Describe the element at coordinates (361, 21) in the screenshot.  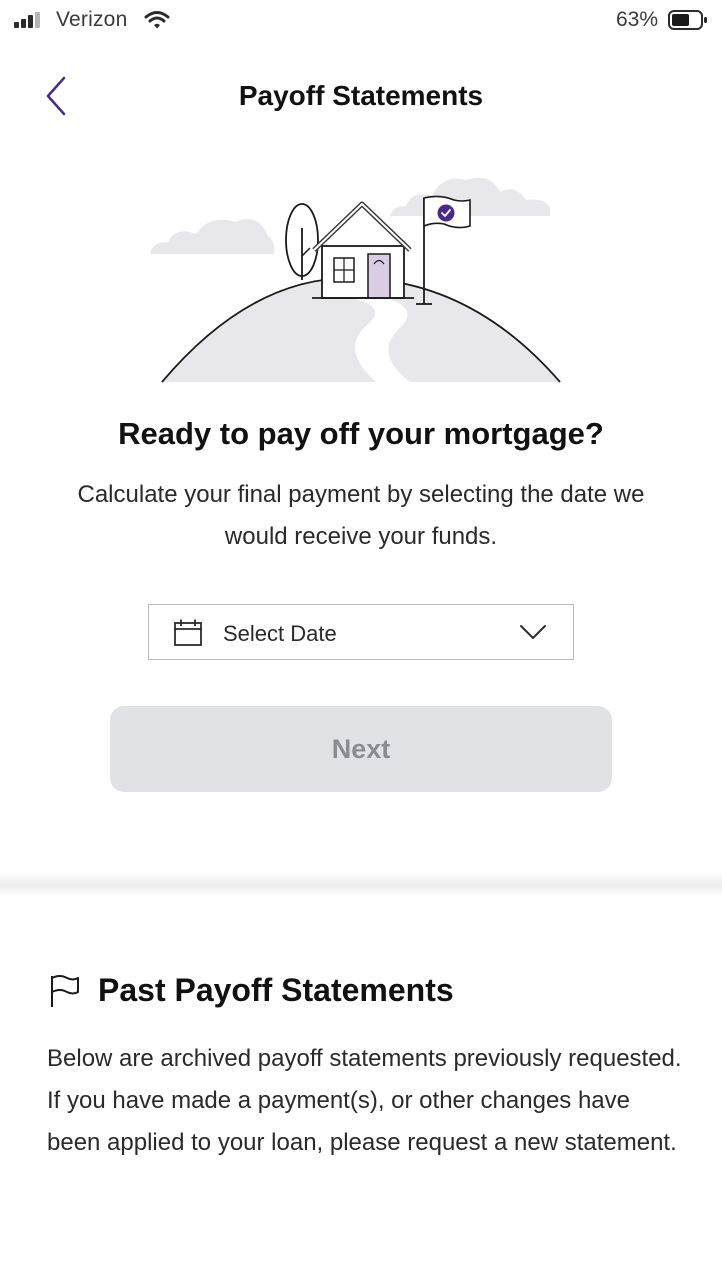
I see `status-bar: Verizon 63%` at that location.